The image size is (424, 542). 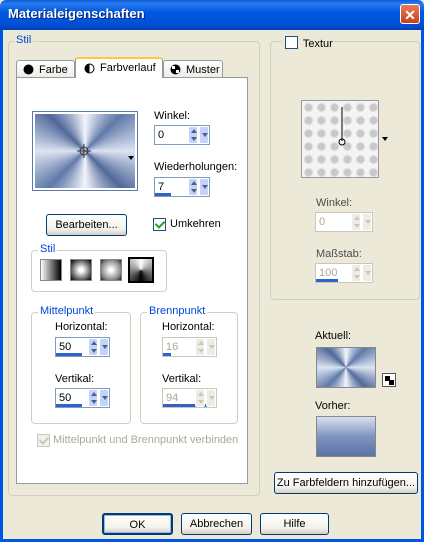 I want to click on winkel-spinner: 0, so click(x=182, y=135).